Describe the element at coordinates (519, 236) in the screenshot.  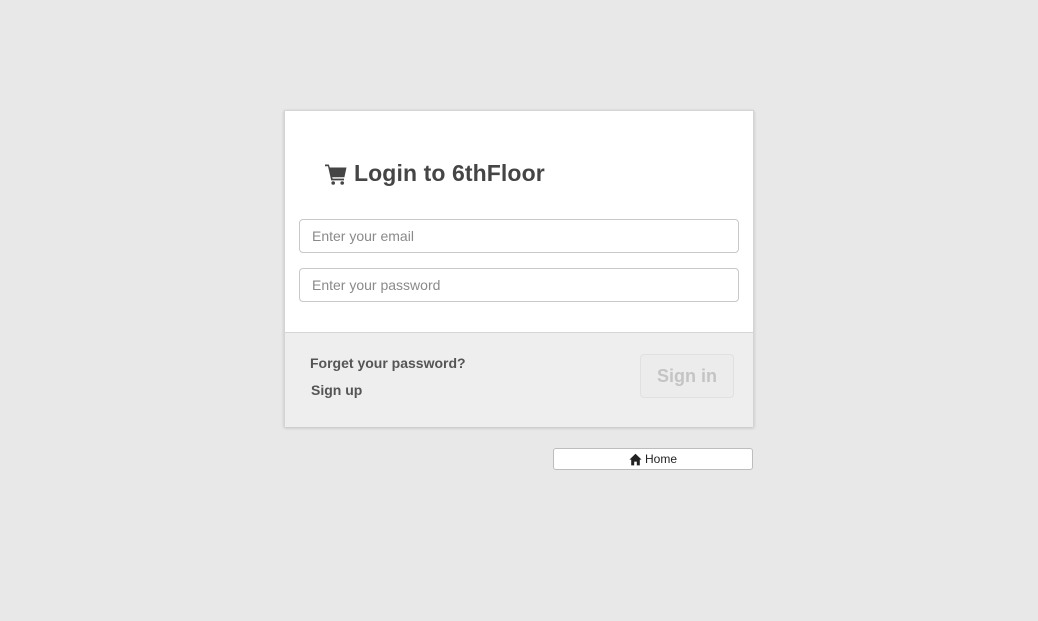
I see `email-field` at that location.